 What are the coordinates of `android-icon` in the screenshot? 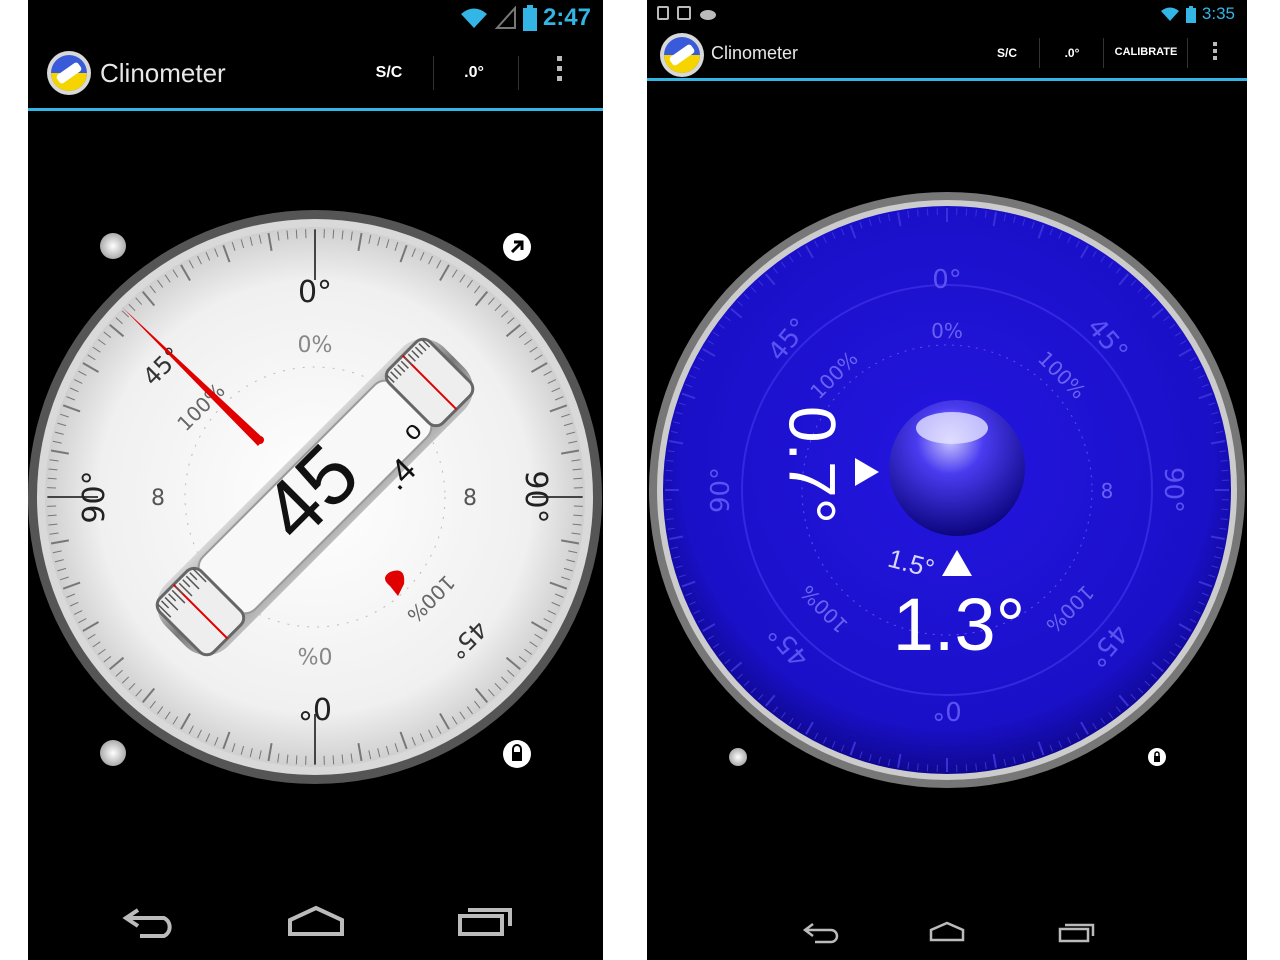 It's located at (708, 15).